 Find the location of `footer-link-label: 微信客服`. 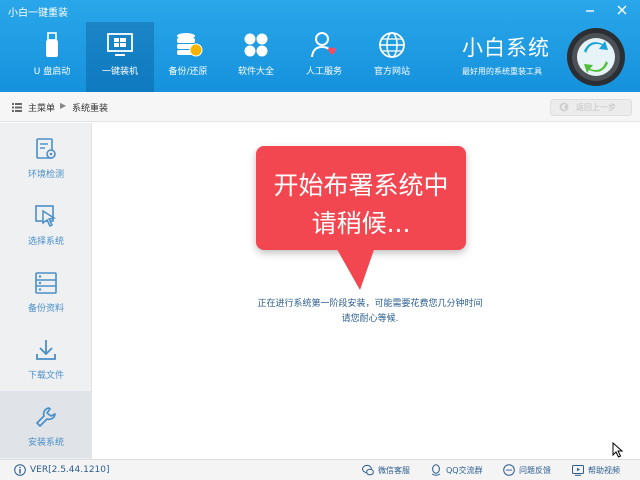

footer-link-label: 微信客服 is located at coordinates (394, 470).